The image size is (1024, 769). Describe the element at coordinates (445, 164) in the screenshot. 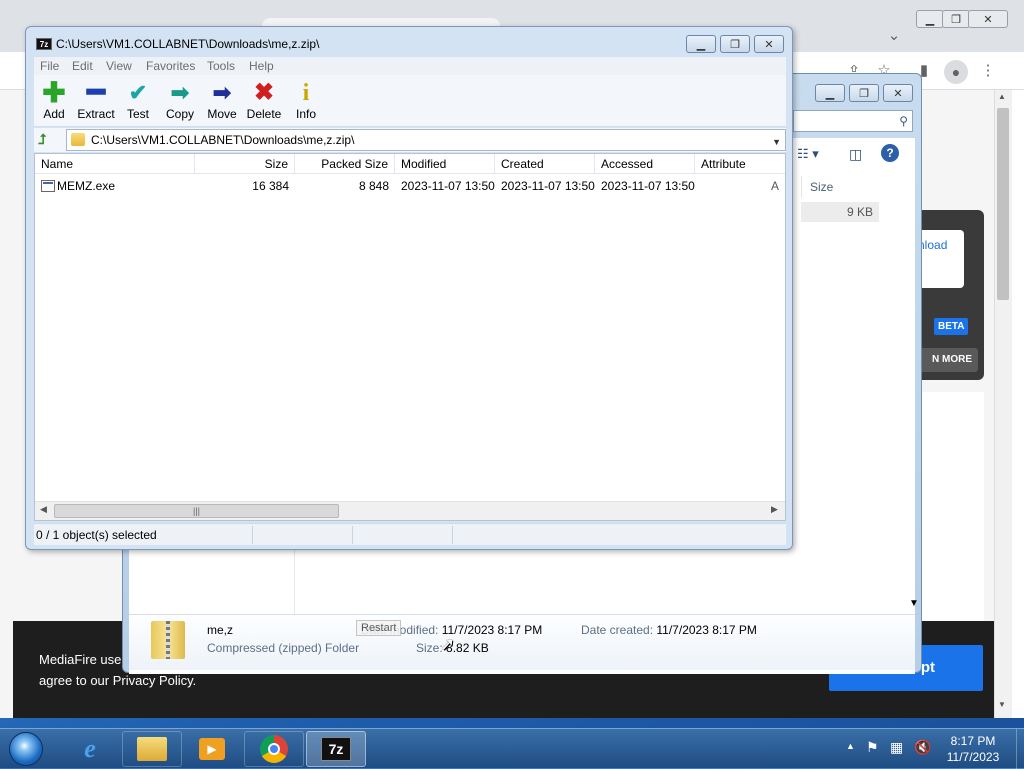

I see `col-modified: Modified` at that location.